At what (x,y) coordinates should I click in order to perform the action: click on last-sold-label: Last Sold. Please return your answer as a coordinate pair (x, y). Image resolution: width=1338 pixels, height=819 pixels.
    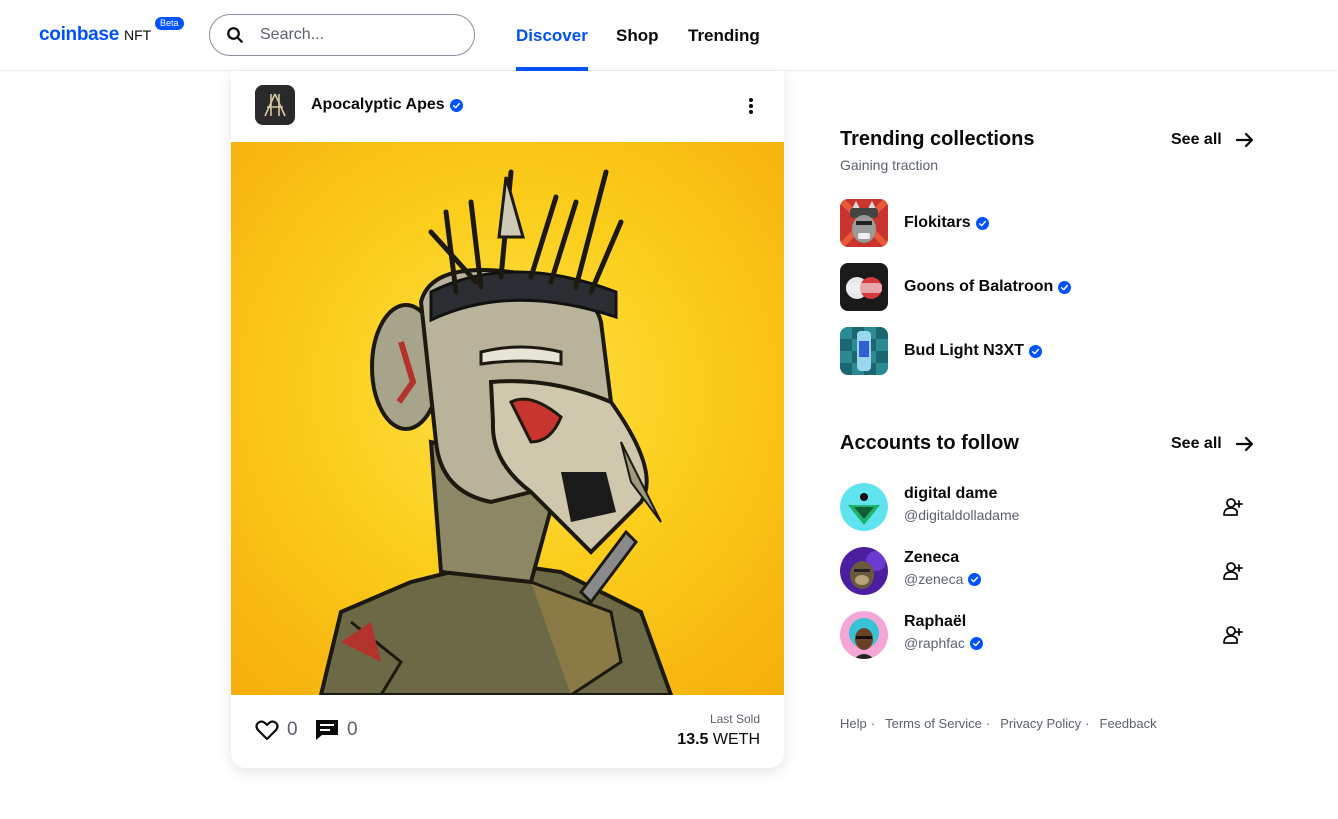
    Looking at the image, I should click on (734, 719).